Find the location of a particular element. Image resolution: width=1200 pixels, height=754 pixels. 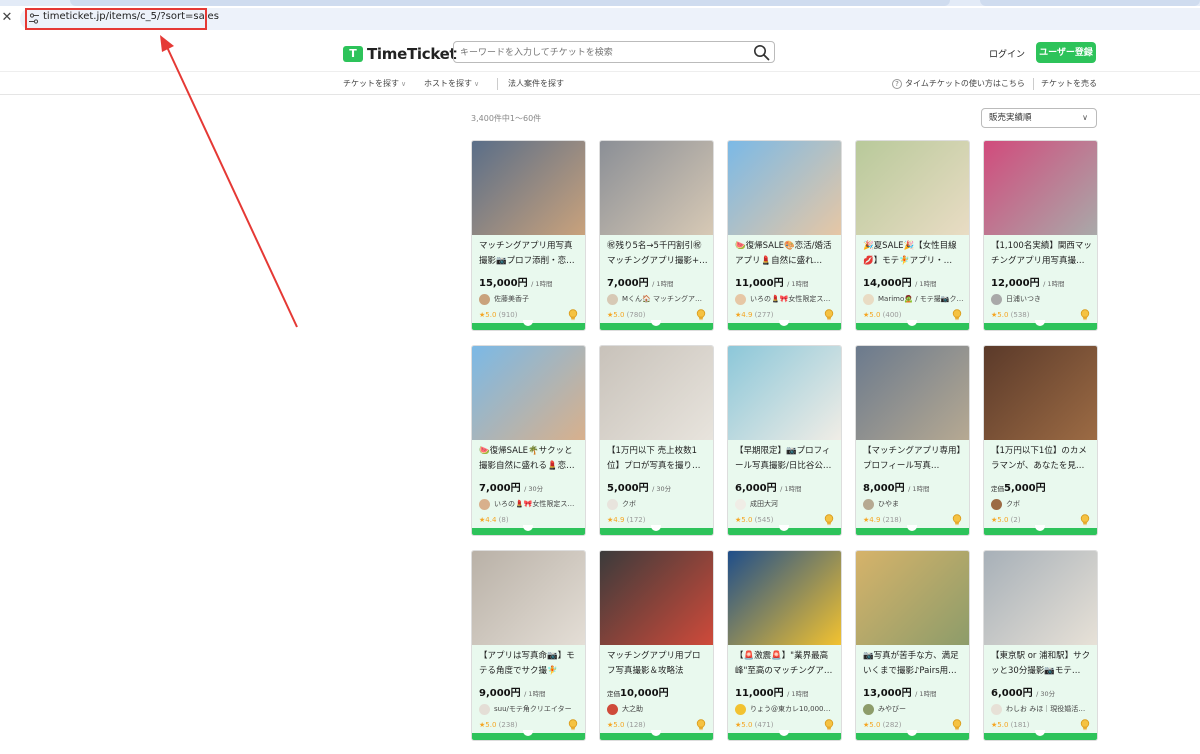

sort-value: 販売実績順 is located at coordinates (1010, 118).